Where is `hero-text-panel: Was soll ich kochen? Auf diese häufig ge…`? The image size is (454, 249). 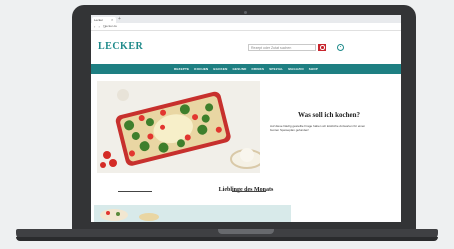
hero-text-panel: Was soll ich kochen? Auf diese häufig ge… is located at coordinates (329, 127).